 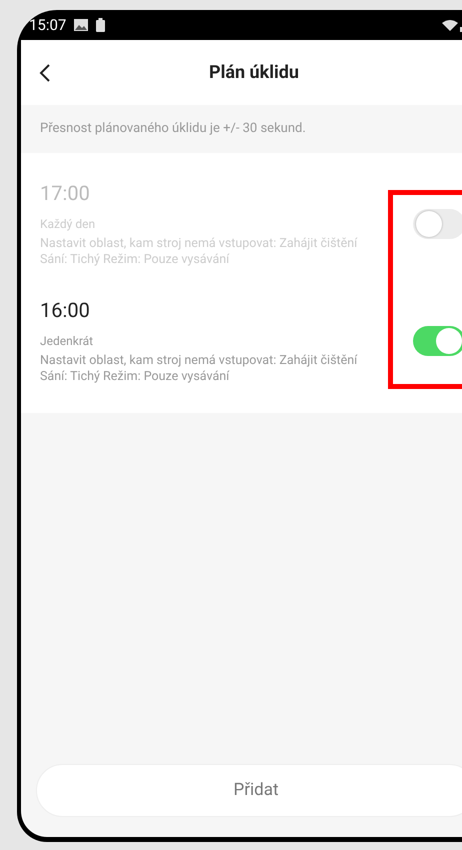 What do you see at coordinates (47, 25) in the screenshot?
I see `status-time: 15:07` at bounding box center [47, 25].